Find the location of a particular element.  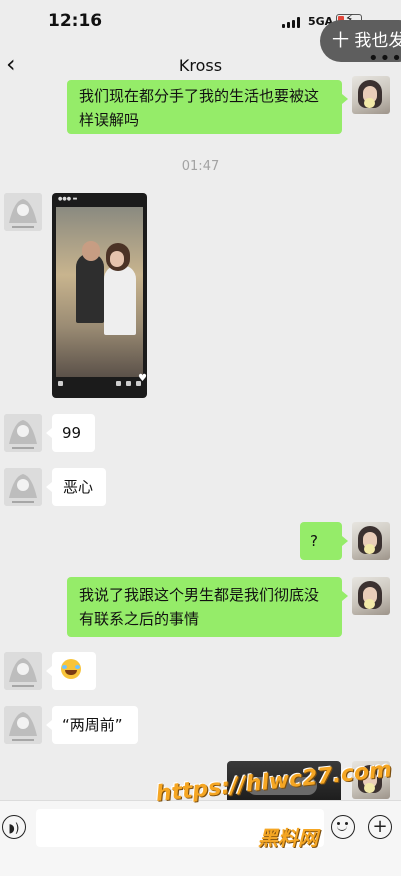

more-dots-icon: ••• is located at coordinates (384, 58).